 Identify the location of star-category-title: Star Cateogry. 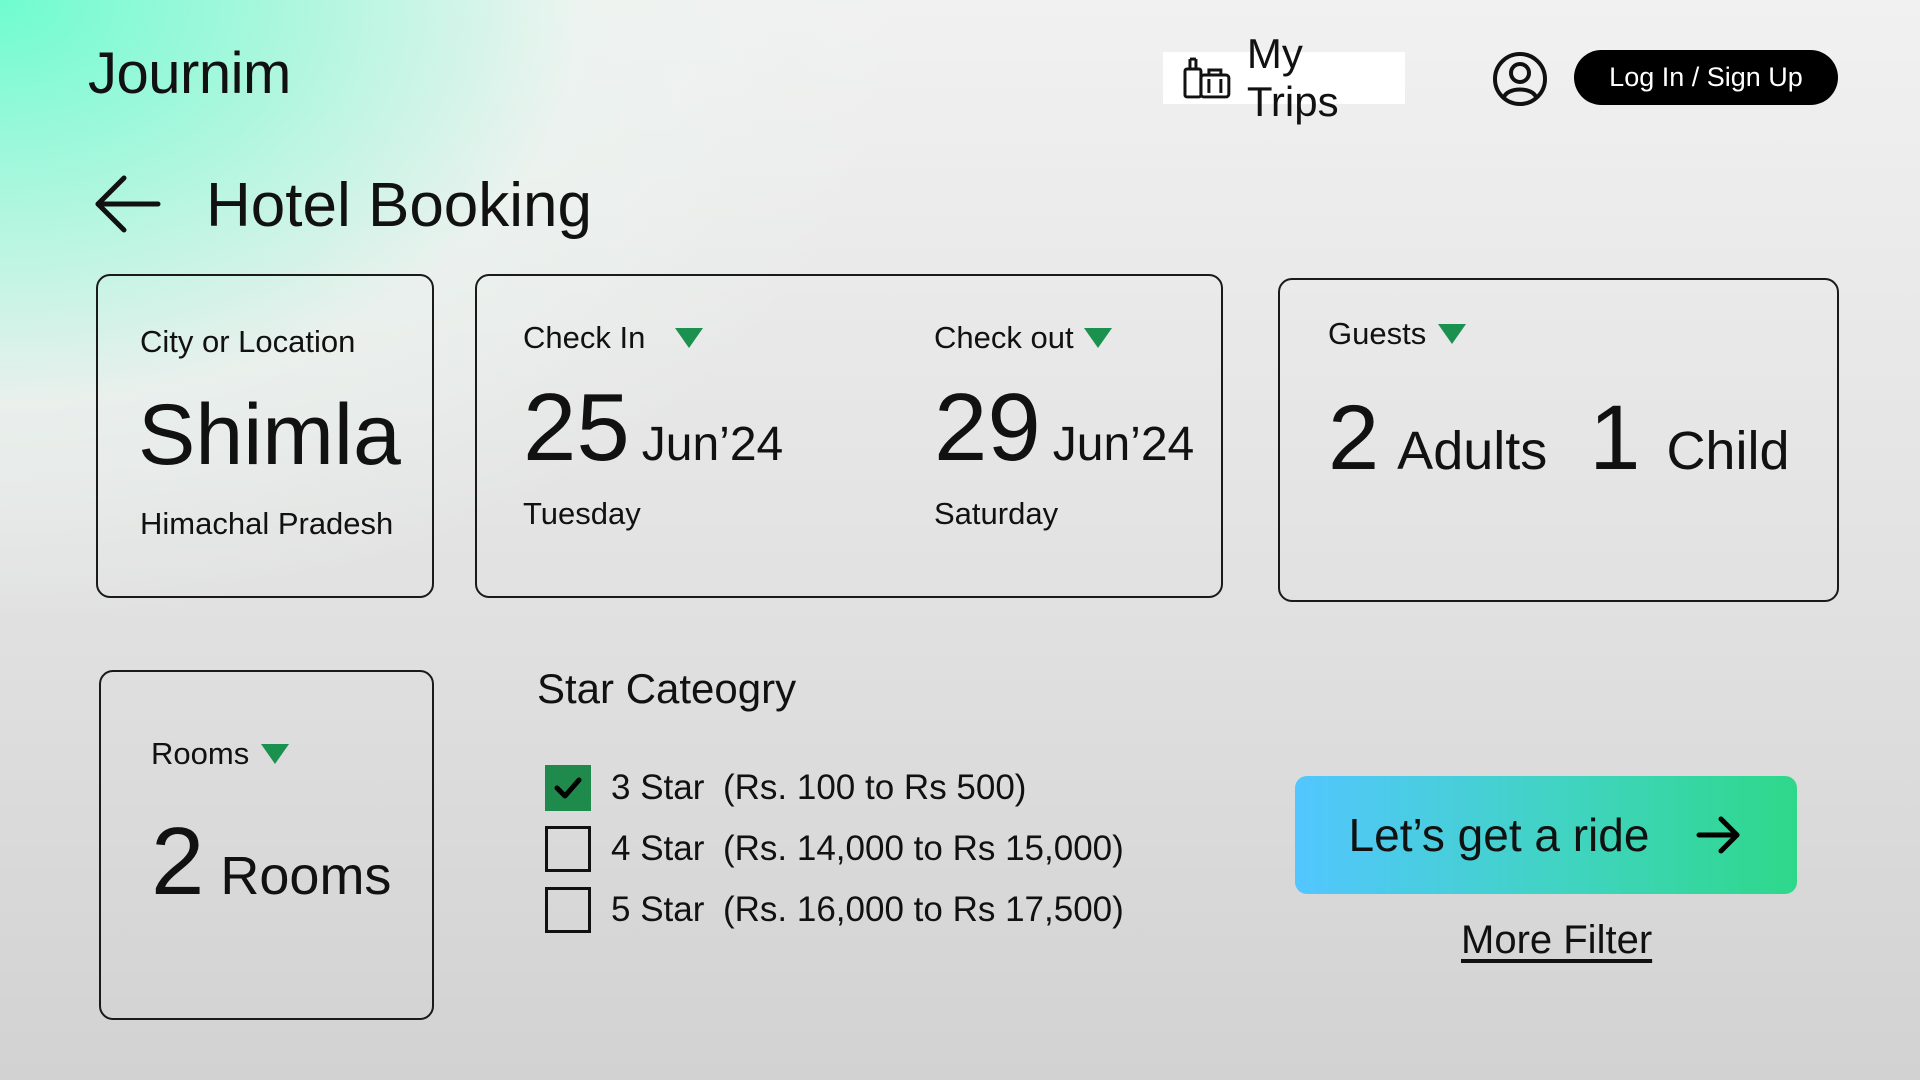
(667, 688).